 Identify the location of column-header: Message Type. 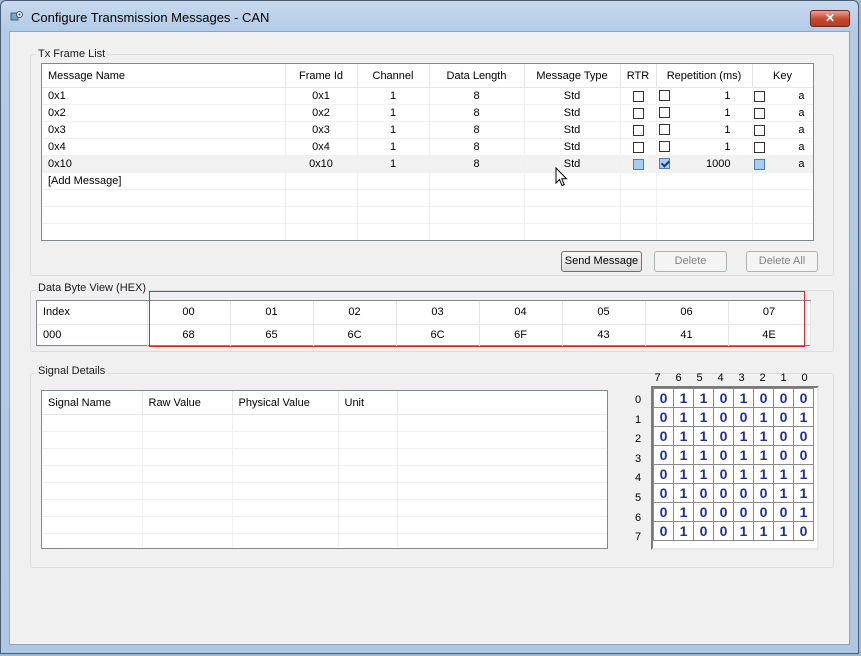
(572, 76).